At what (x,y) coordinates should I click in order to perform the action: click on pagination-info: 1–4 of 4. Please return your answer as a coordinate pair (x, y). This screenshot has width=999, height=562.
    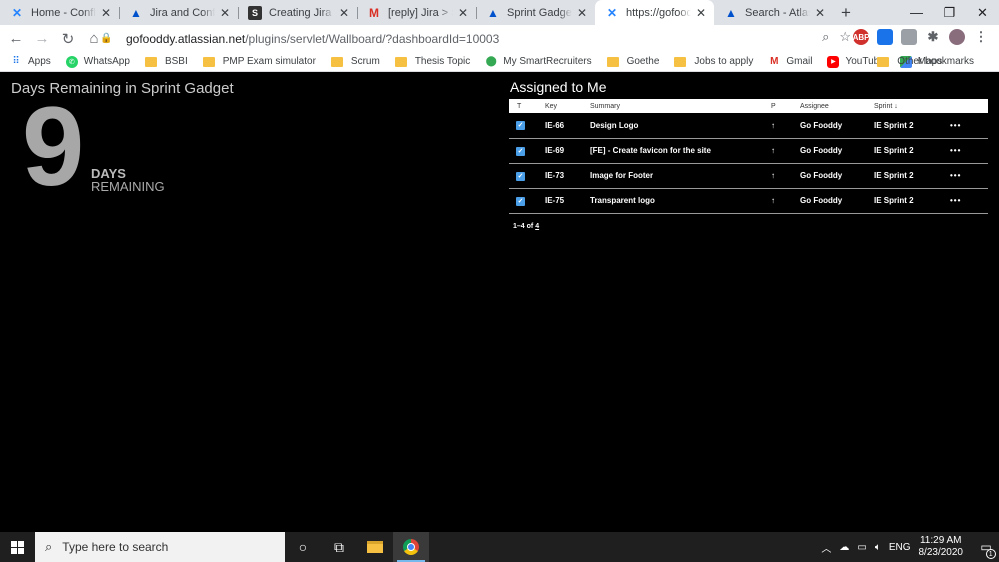
    Looking at the image, I should click on (526, 226).